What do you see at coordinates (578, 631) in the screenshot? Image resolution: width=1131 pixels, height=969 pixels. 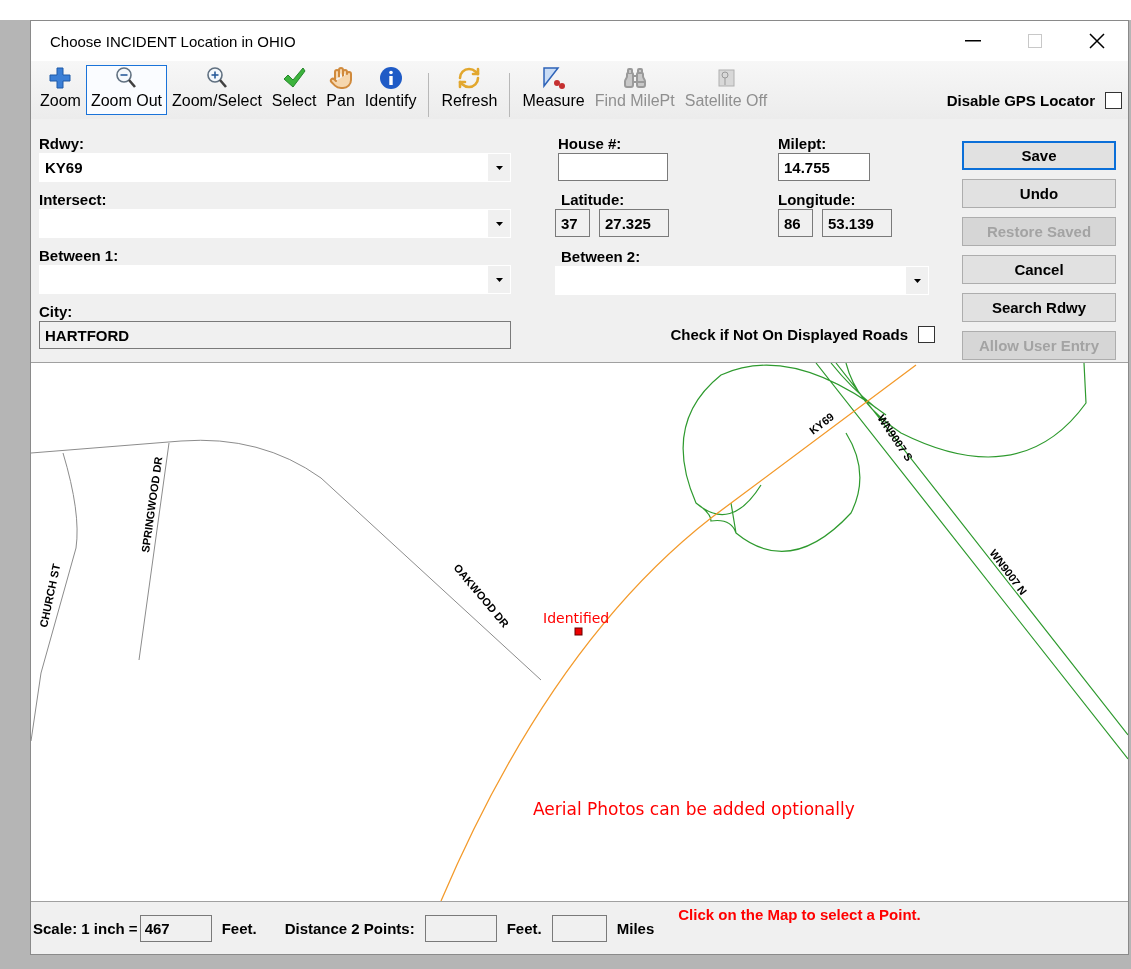 I see `location-marker` at bounding box center [578, 631].